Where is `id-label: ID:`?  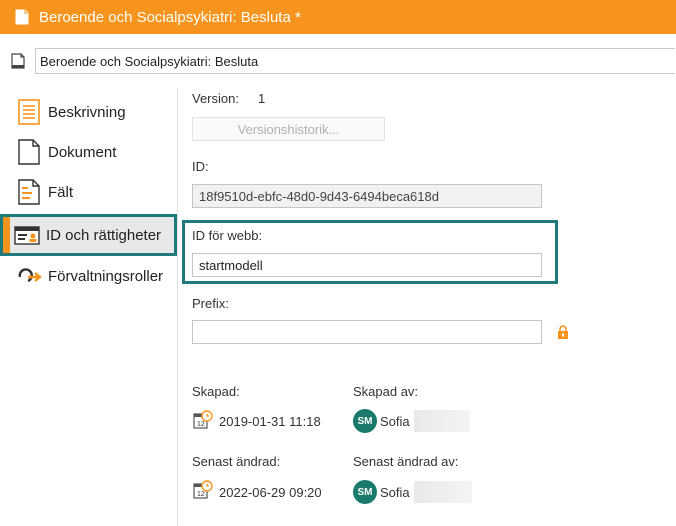 id-label: ID: is located at coordinates (200, 166).